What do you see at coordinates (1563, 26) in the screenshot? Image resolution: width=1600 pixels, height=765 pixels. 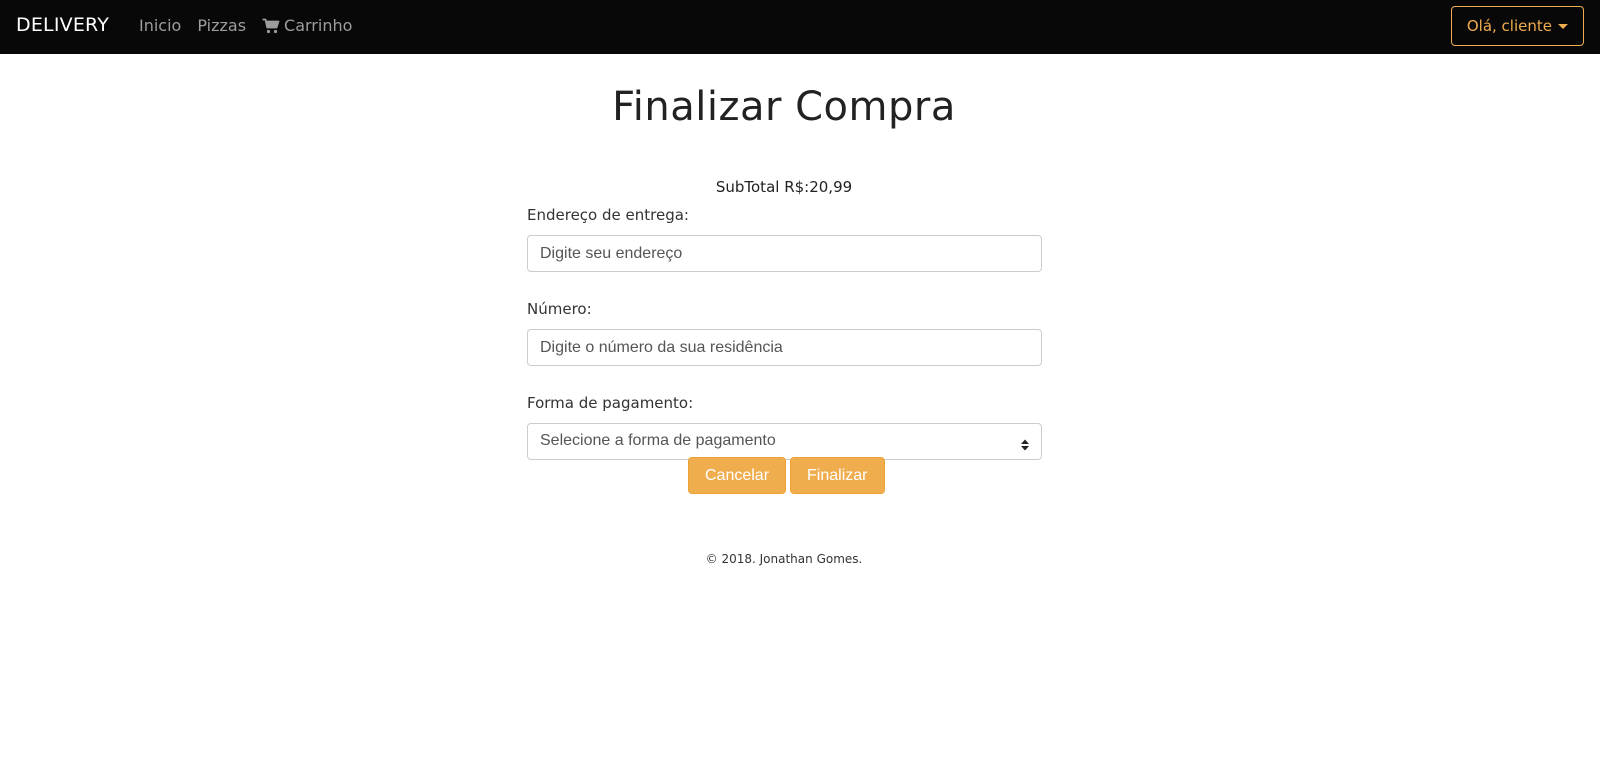 I see `caret-down-icon` at bounding box center [1563, 26].